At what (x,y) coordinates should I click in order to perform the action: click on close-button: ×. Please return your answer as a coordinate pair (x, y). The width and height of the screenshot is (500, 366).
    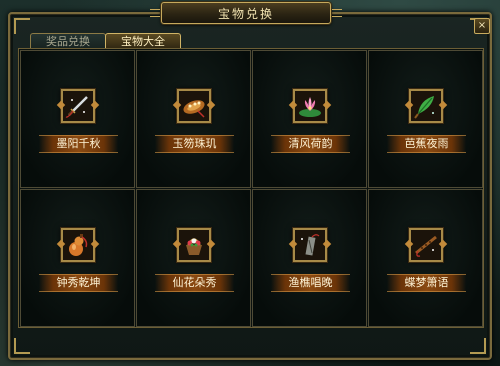
    Looking at the image, I should click on (482, 26).